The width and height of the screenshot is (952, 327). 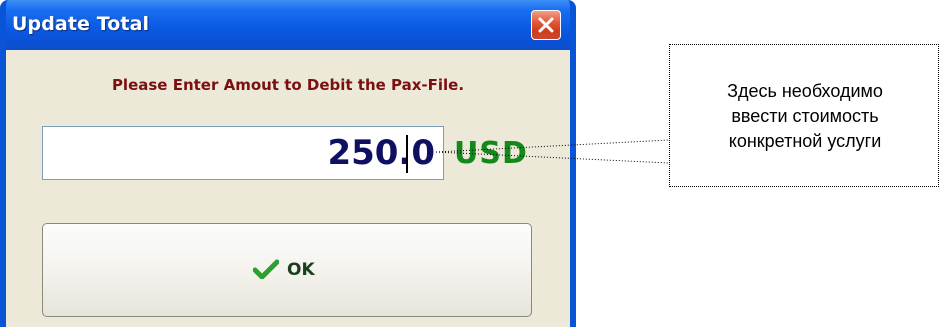 I want to click on callout-line: конкретной услуги, so click(x=805, y=141).